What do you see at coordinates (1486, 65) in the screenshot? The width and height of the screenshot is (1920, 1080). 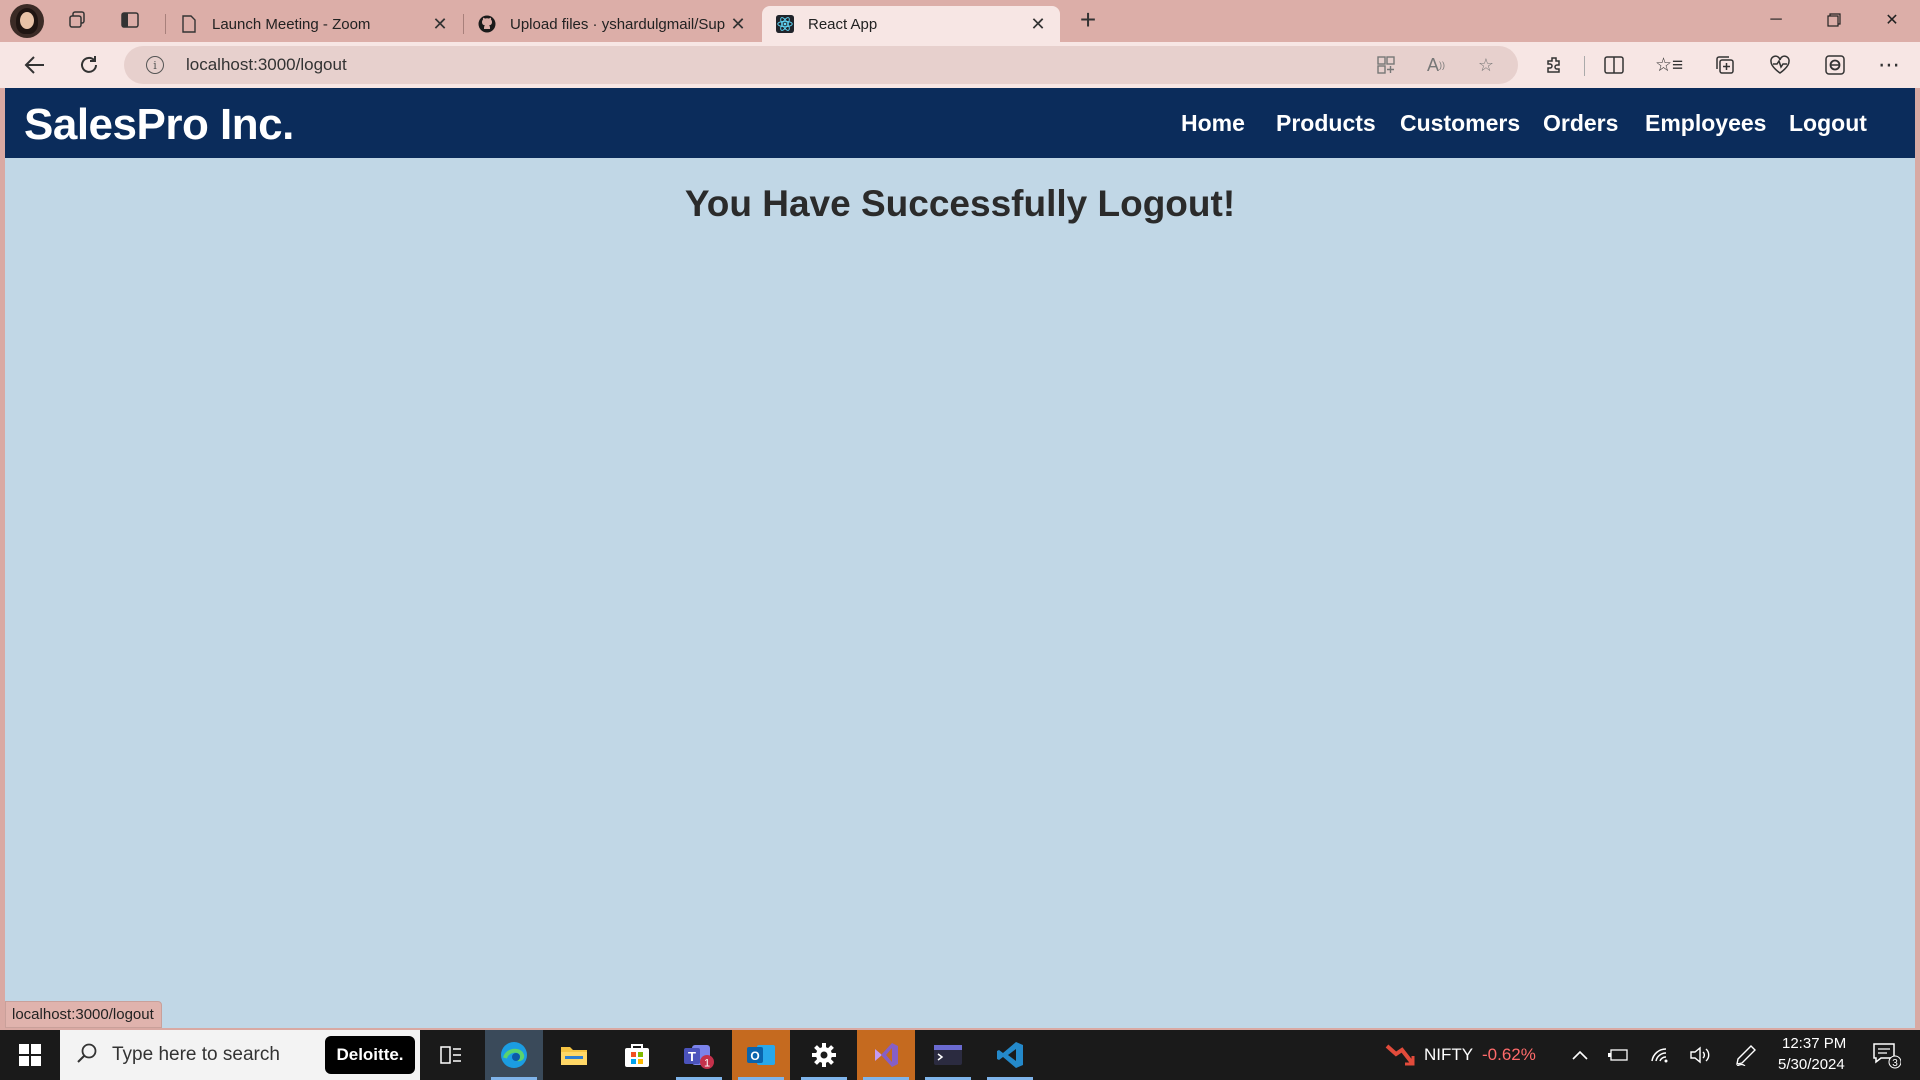 I see `favorite-star-icon: ☆` at bounding box center [1486, 65].